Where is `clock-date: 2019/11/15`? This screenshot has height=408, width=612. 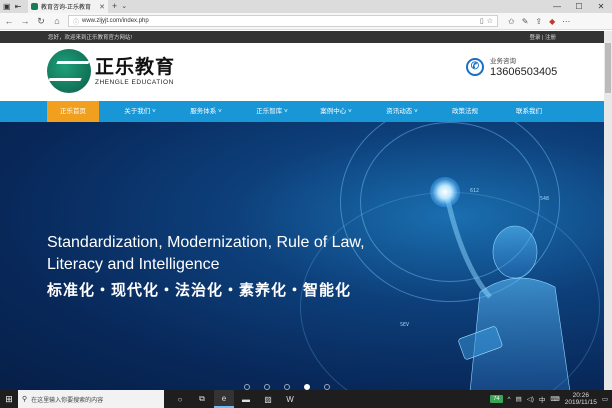
clock-date: 2019/11/15 is located at coordinates (580, 402).